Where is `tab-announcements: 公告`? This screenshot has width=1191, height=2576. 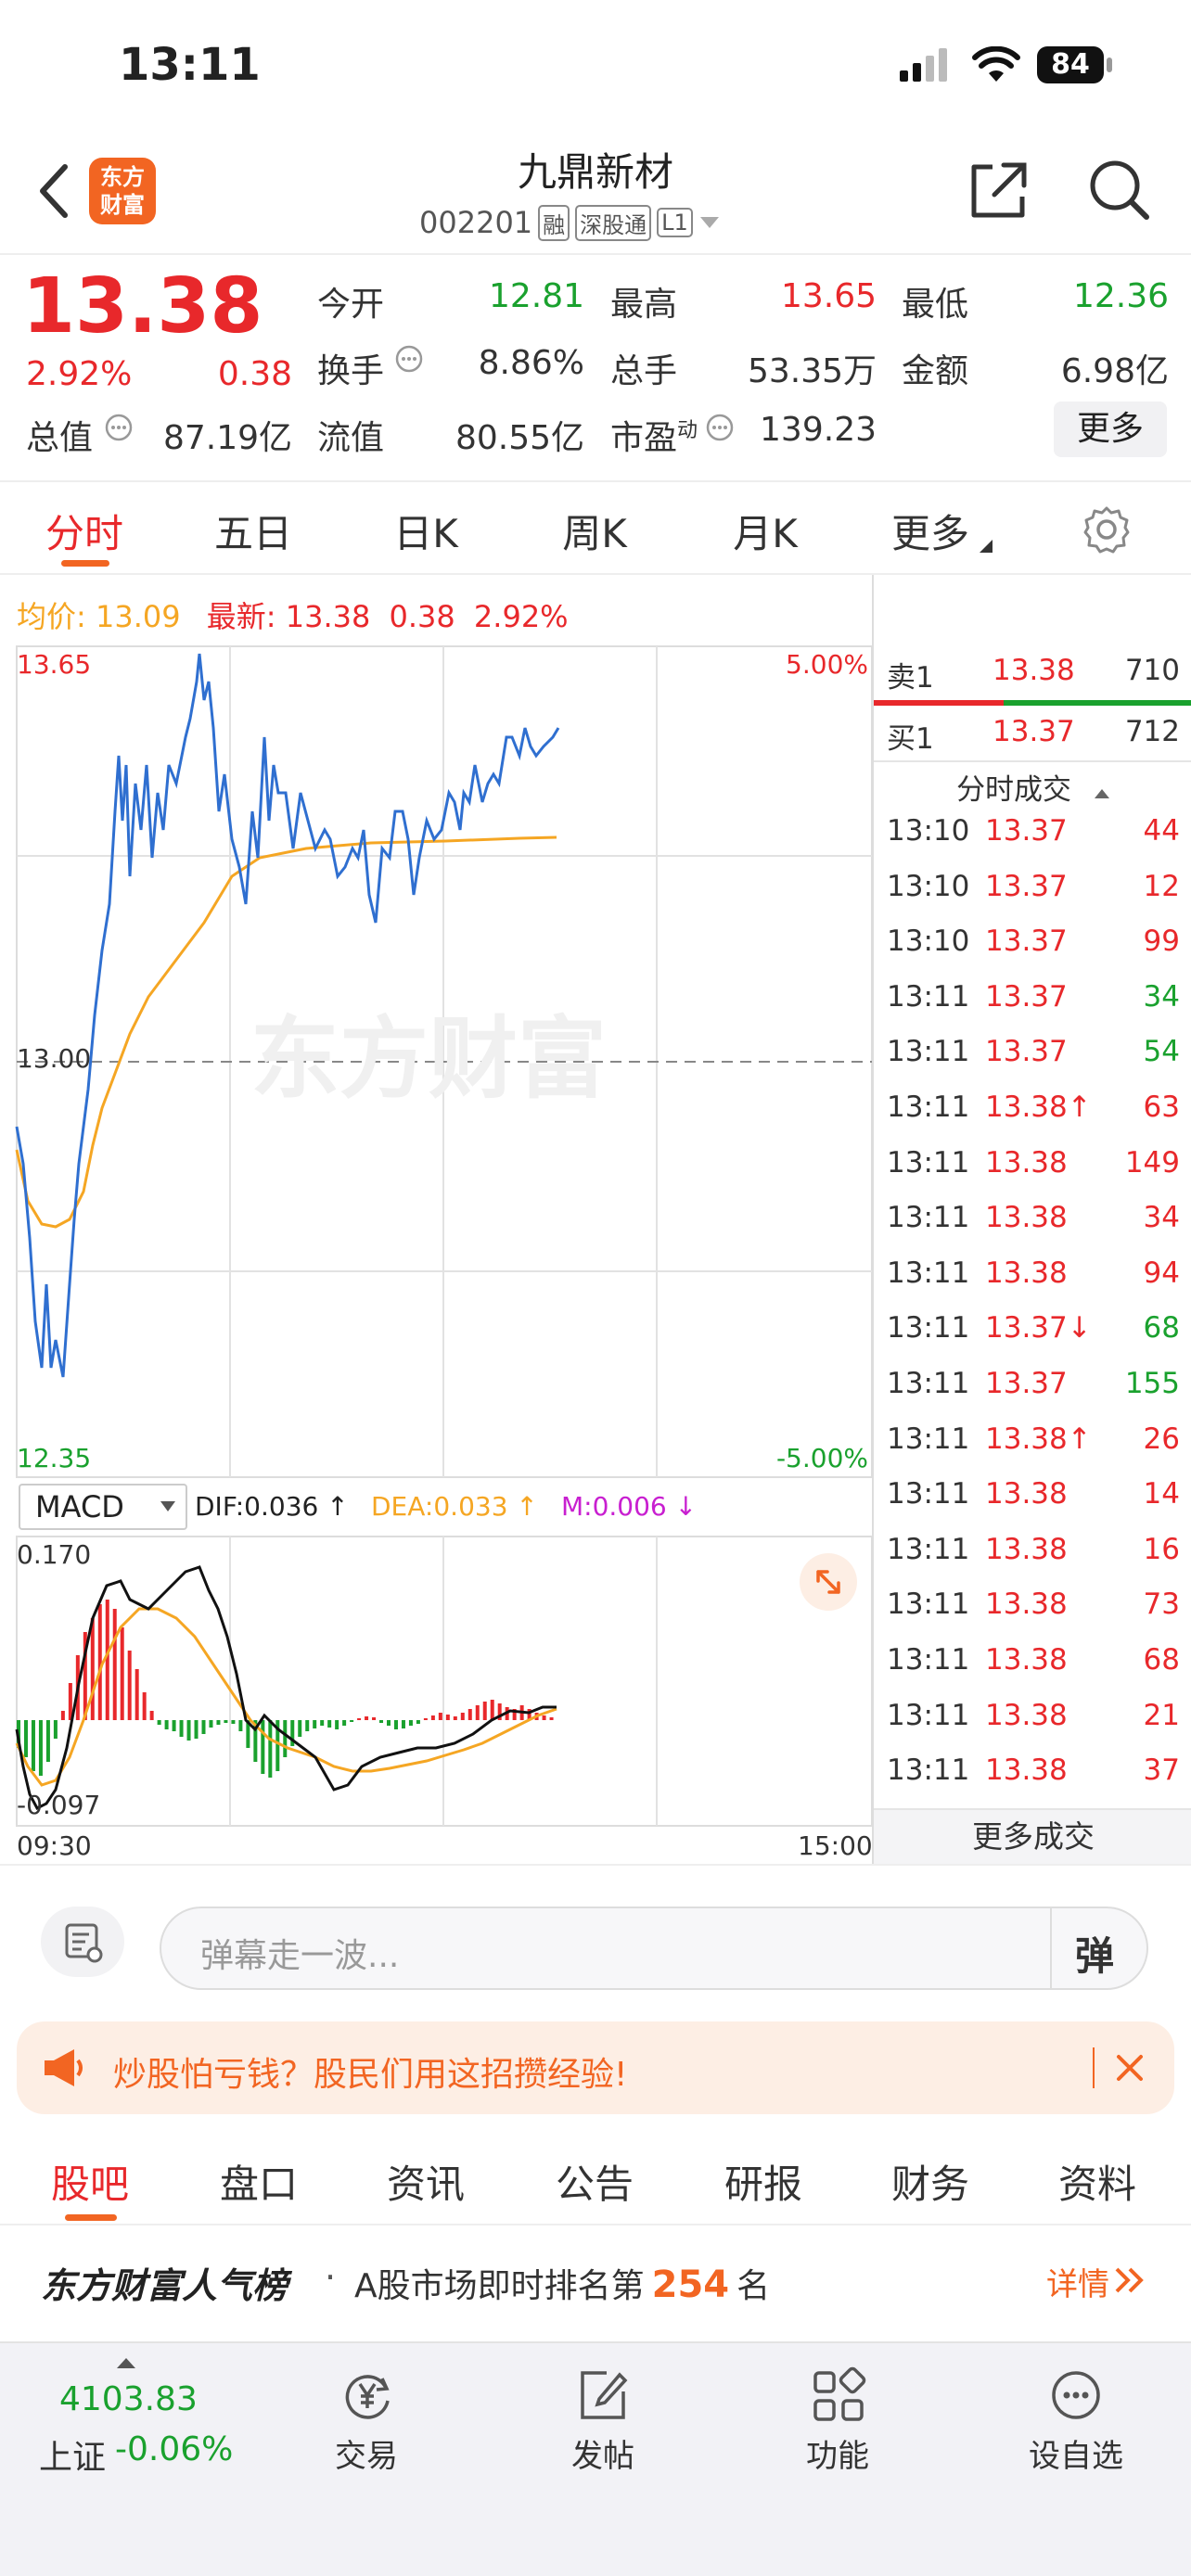
tab-announcements: 公告 is located at coordinates (594, 2181).